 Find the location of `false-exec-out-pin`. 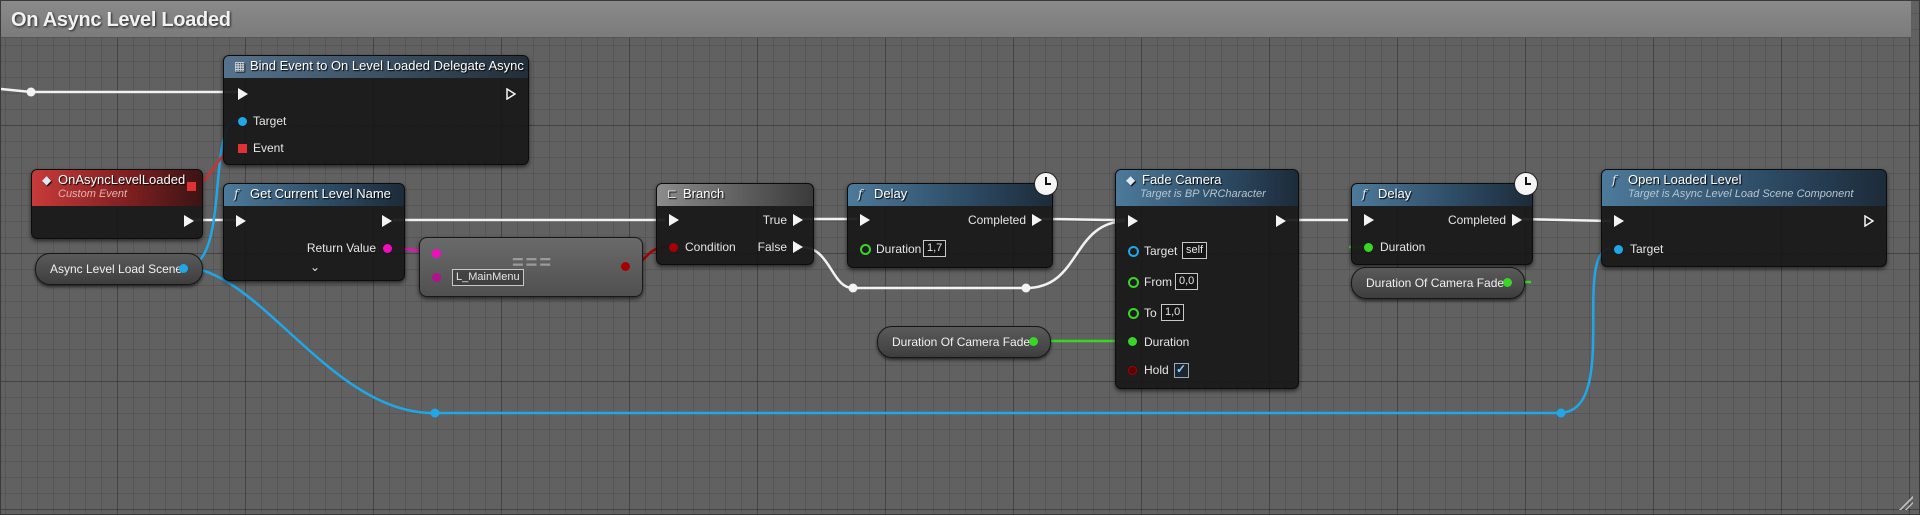

false-exec-out-pin is located at coordinates (798, 247).